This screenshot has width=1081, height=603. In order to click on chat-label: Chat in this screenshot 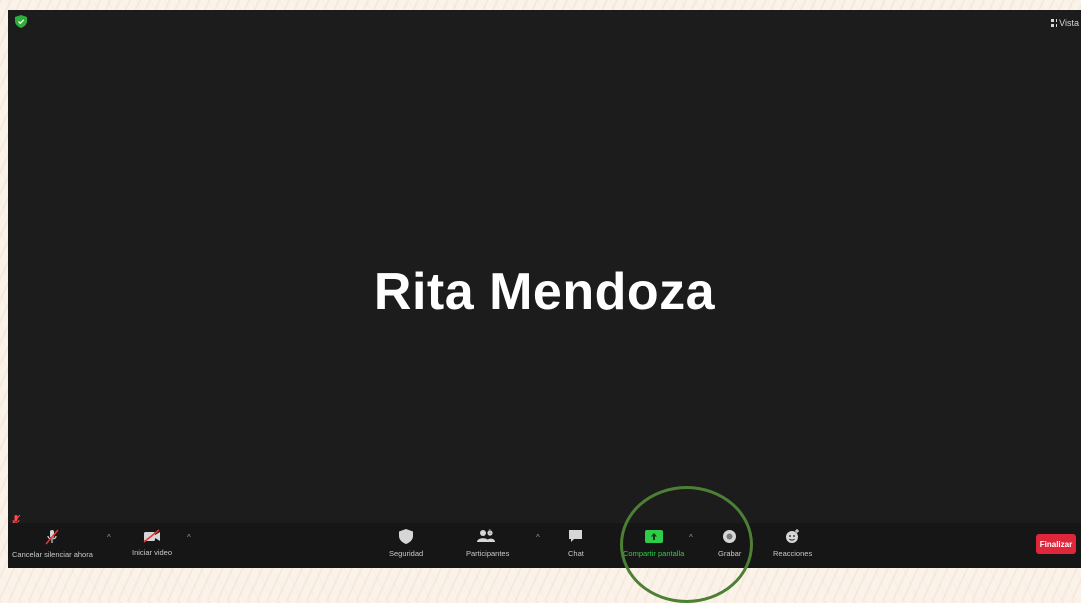, I will do `click(576, 553)`.